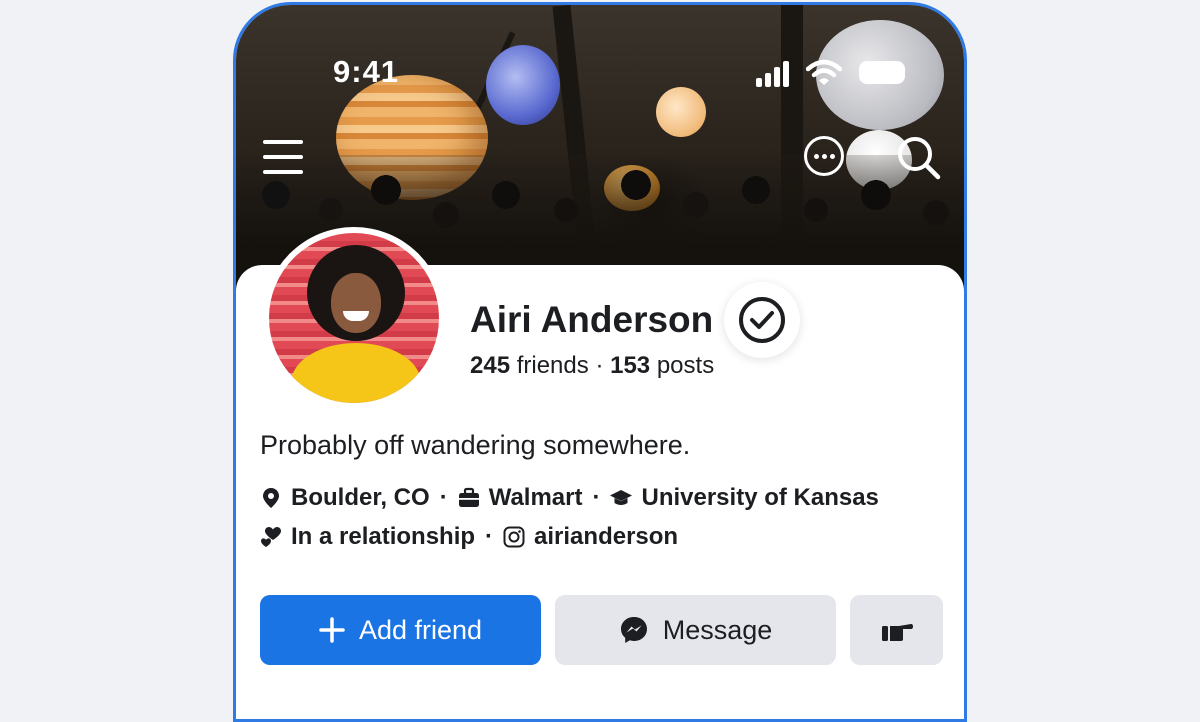 The width and height of the screenshot is (1200, 722). I want to click on add-friend-button: Add friend, so click(400, 630).